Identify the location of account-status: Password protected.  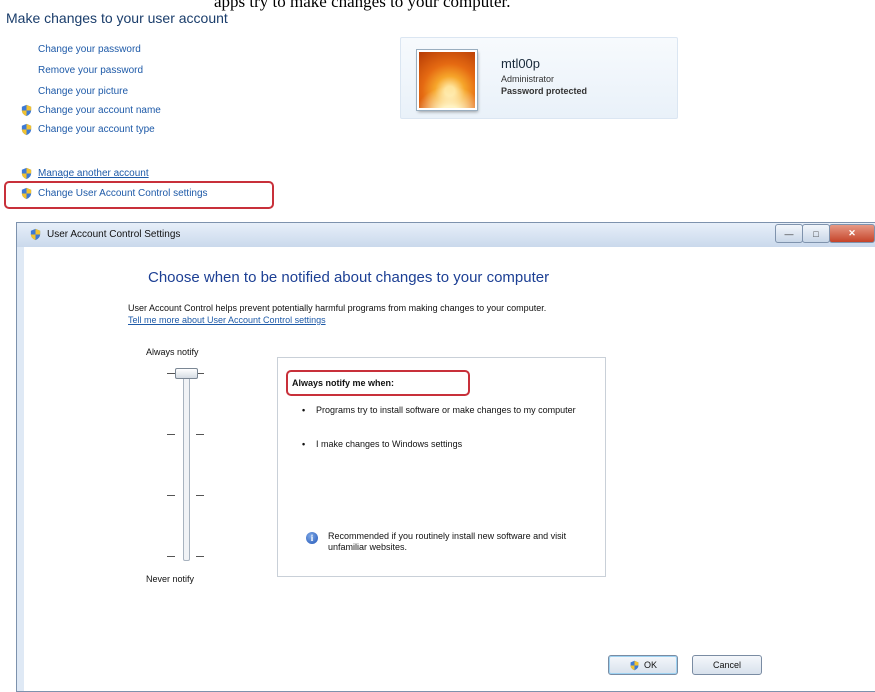
(544, 91).